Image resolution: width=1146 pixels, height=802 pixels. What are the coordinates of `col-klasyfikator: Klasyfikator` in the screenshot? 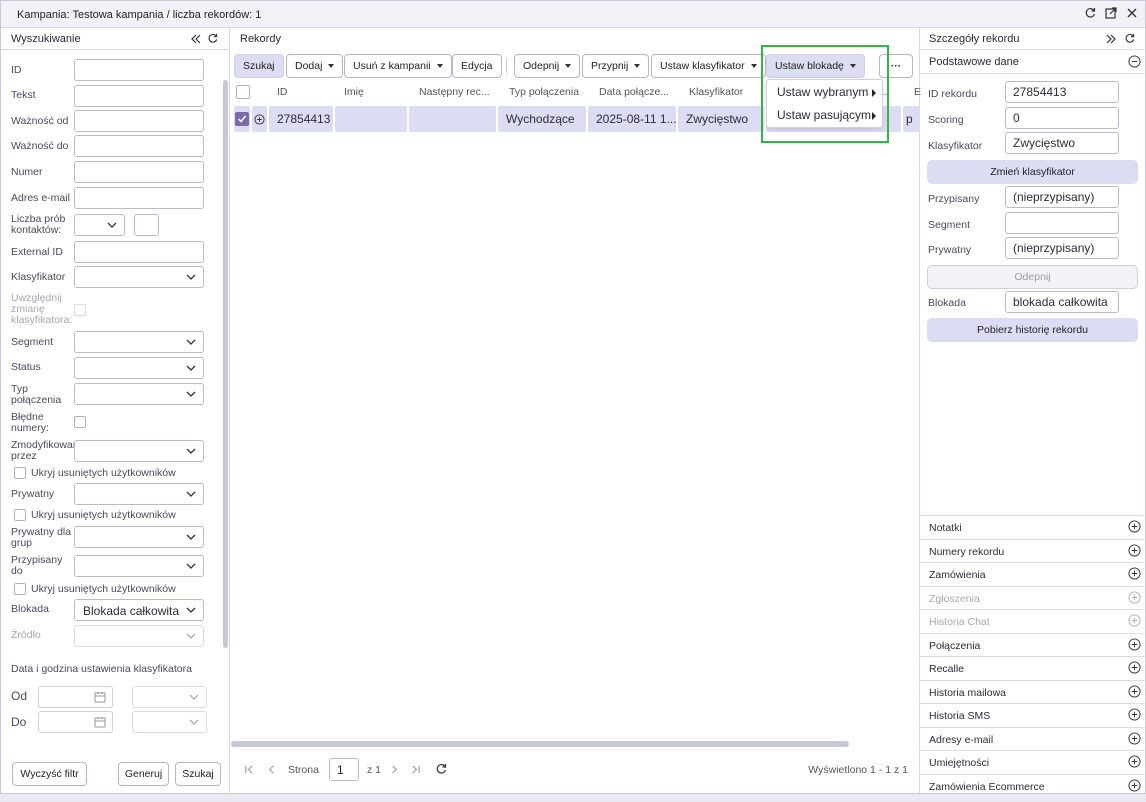 It's located at (716, 92).